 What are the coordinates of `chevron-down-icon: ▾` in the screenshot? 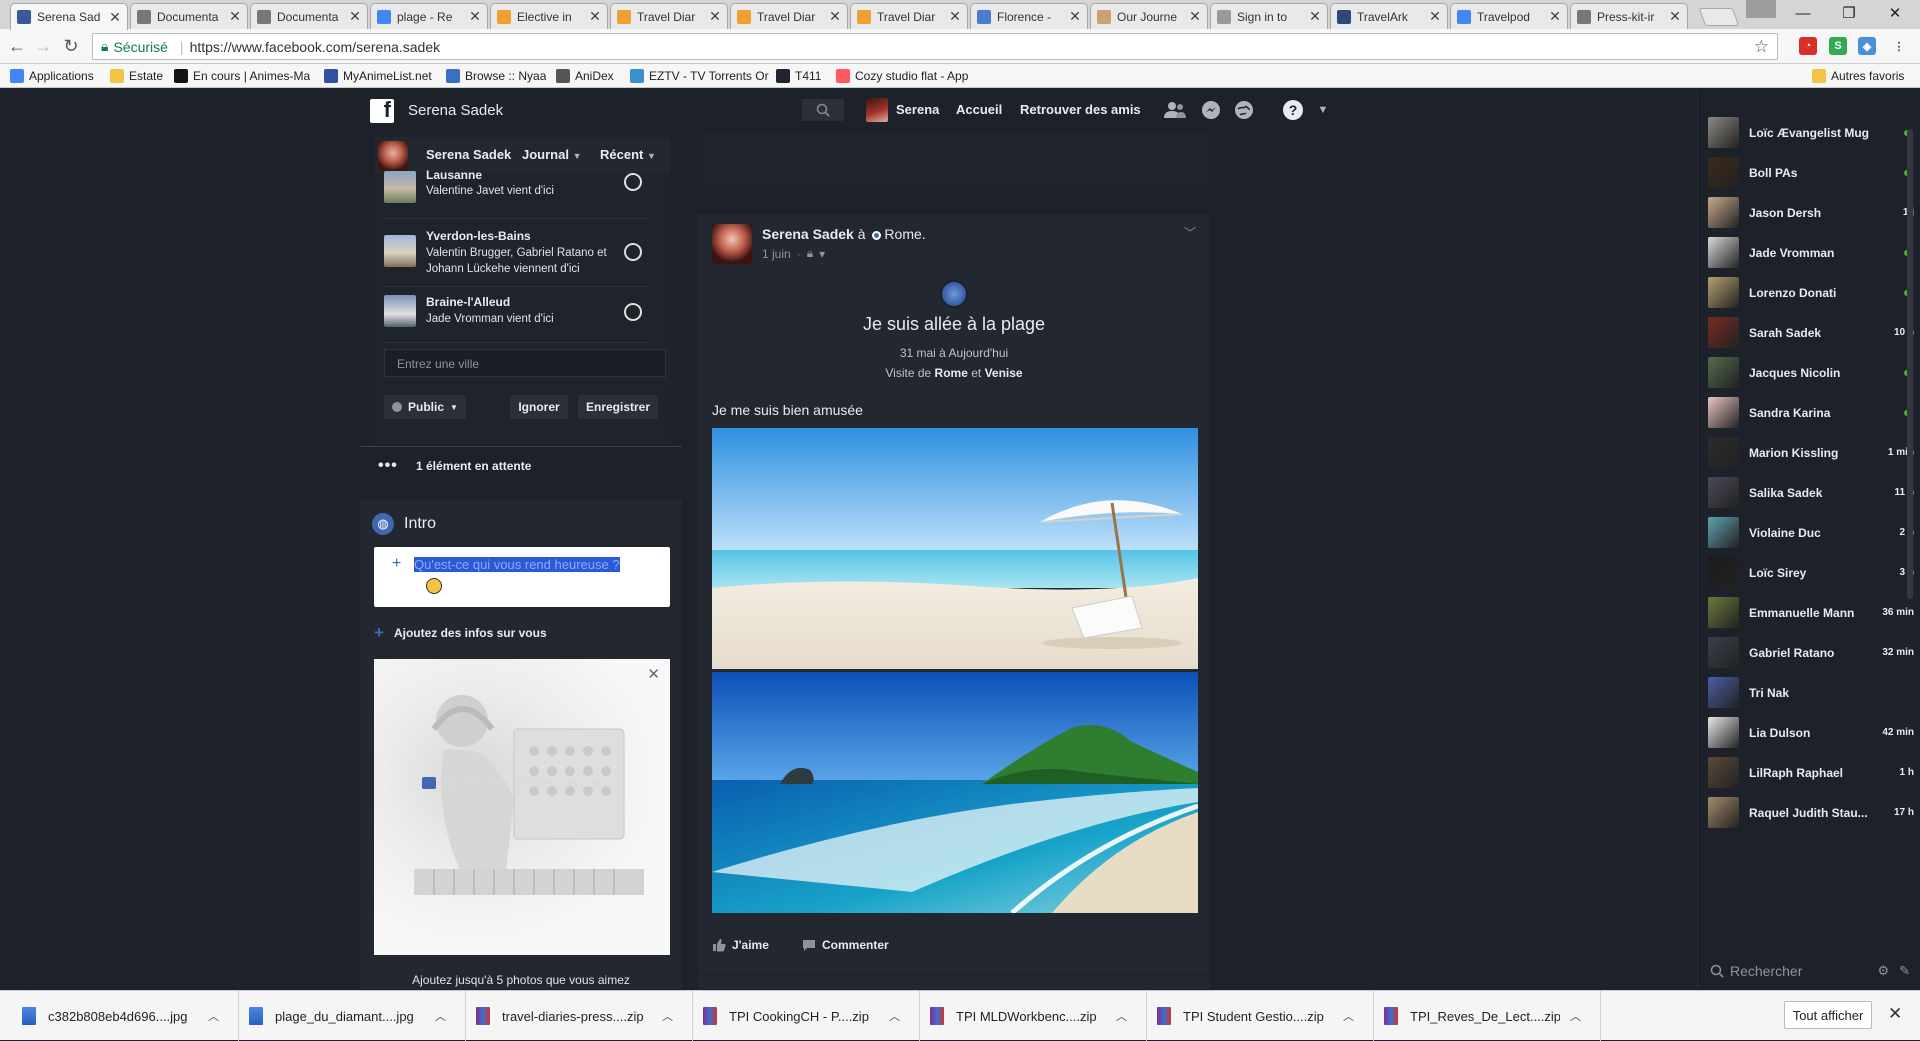 It's located at (822, 254).